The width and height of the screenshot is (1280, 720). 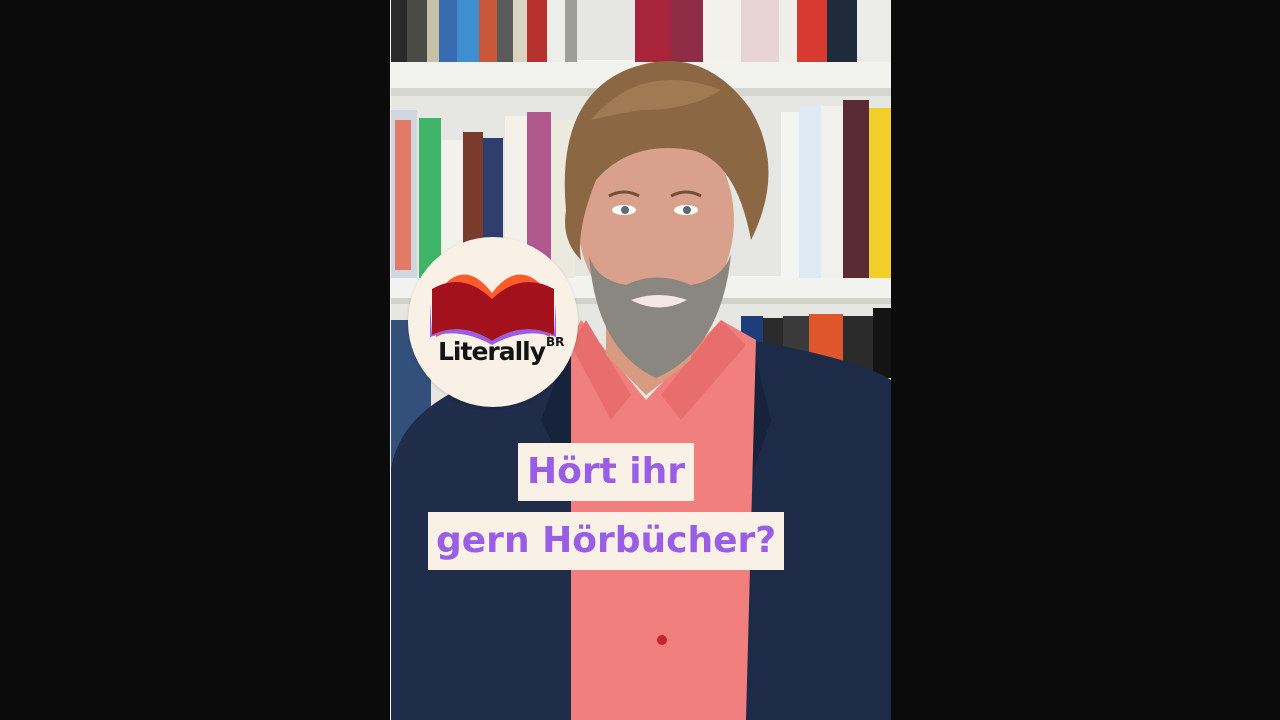 I want to click on caption-line-2: gern Hörbücher?, so click(x=606, y=541).